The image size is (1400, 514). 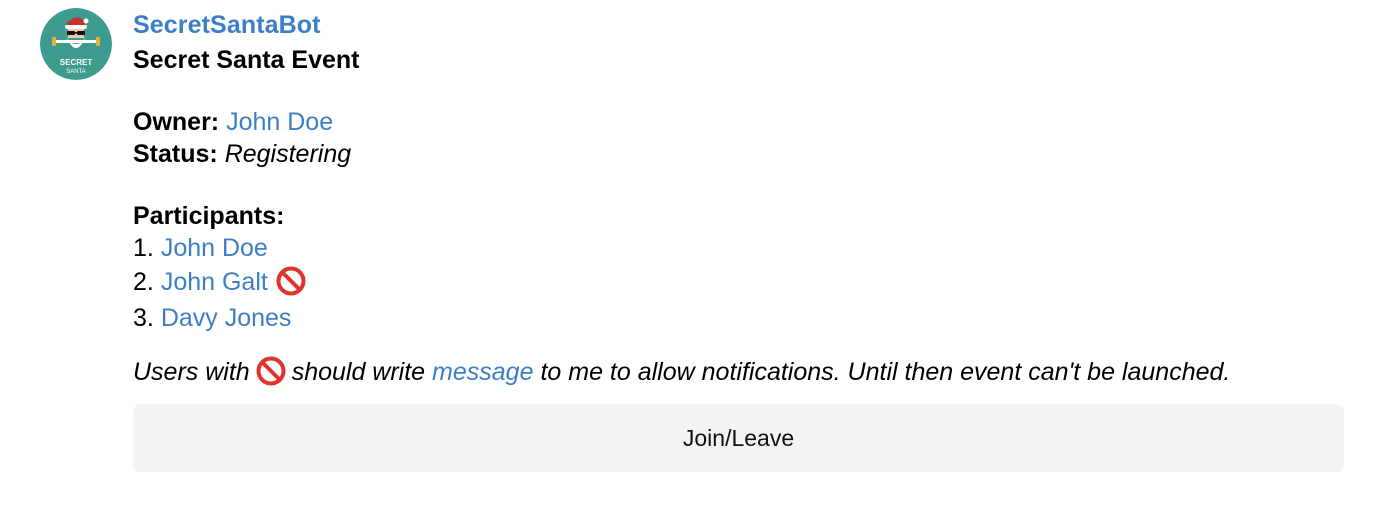 I want to click on note-text-start: Users with, so click(x=191, y=372).